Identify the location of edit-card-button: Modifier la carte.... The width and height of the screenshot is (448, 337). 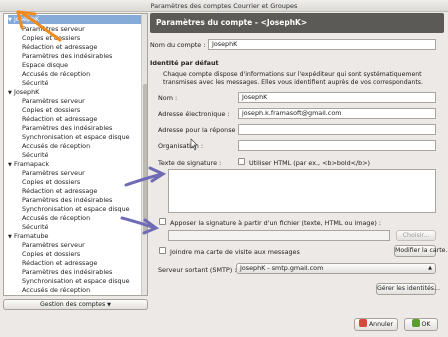
(421, 251).